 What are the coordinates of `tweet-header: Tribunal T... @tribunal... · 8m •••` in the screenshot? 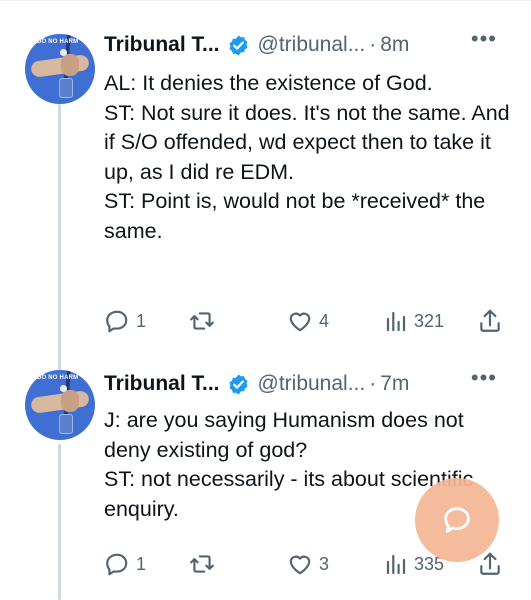 It's located at (309, 44).